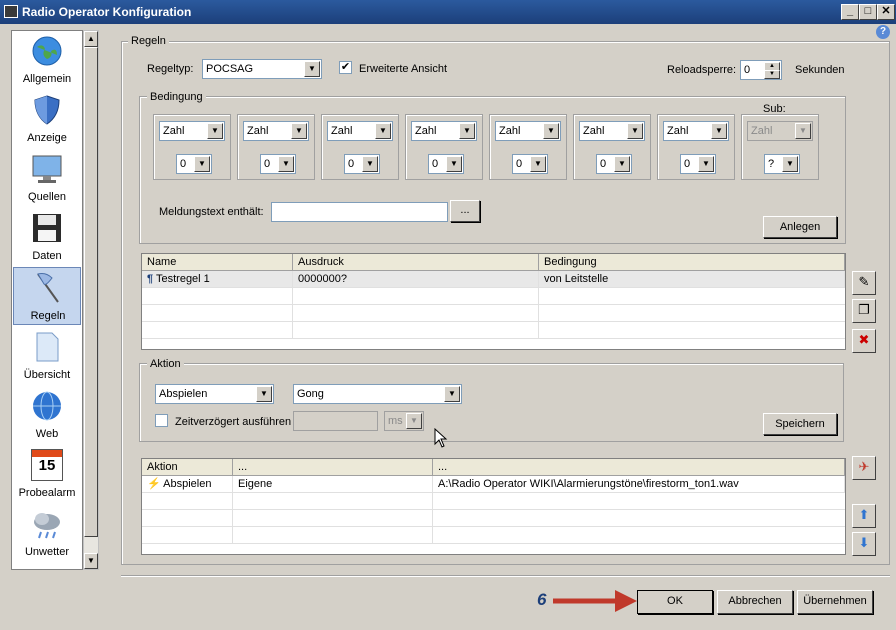  What do you see at coordinates (820, 70) in the screenshot?
I see `reload-unit: Sekunden` at bounding box center [820, 70].